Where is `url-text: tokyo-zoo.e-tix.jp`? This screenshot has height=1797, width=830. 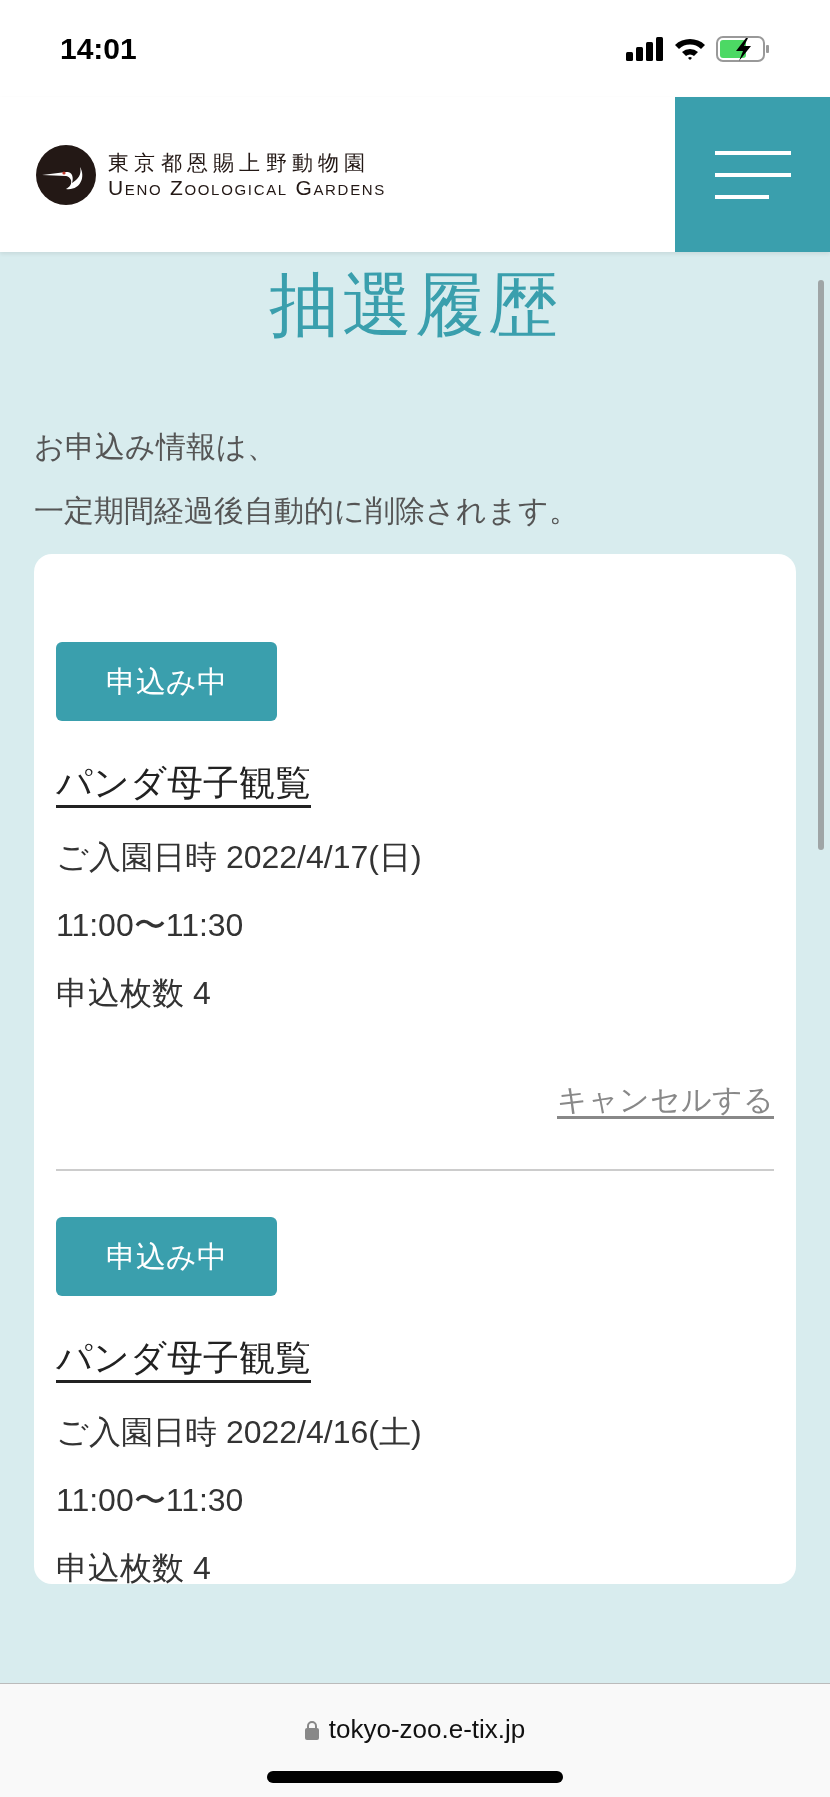
url-text: tokyo-zoo.e-tix.jp is located at coordinates (427, 1729).